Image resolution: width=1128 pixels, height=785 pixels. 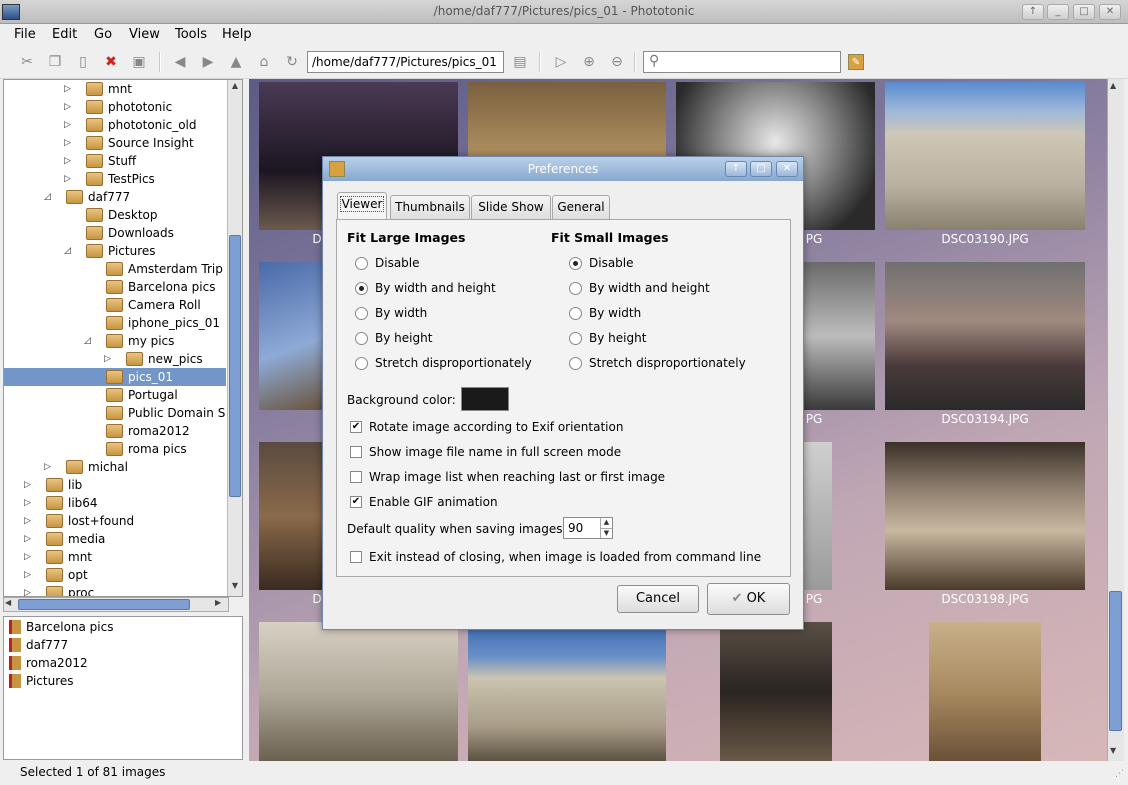 I want to click on zoom-out-icon: ⊖, so click(x=617, y=62).